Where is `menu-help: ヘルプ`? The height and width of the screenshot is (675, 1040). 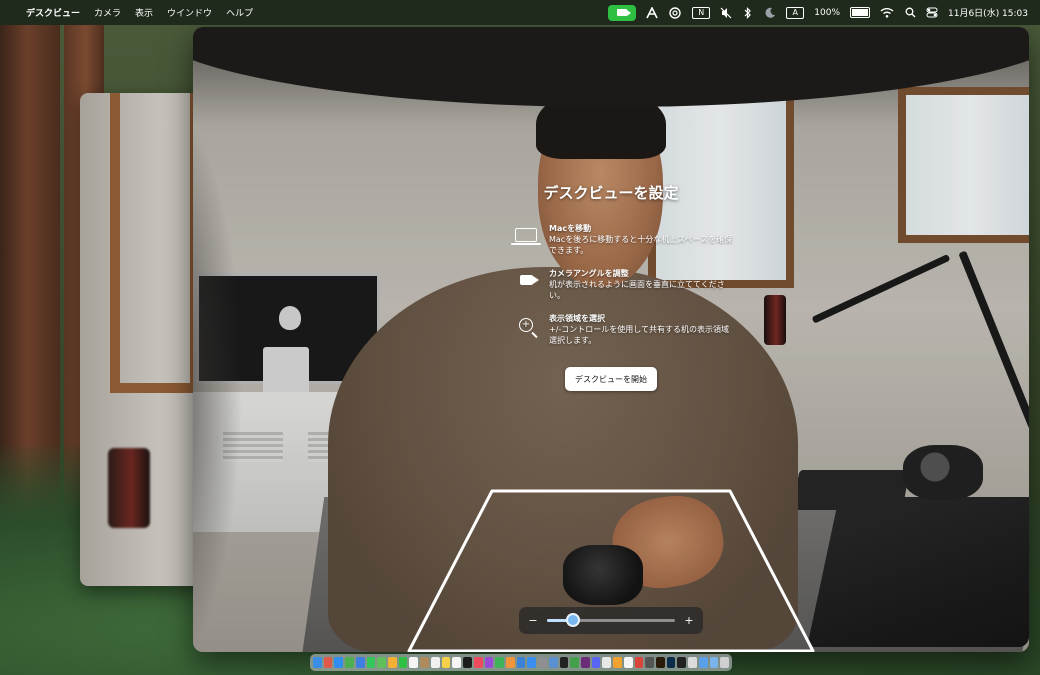
menu-help: ヘルプ is located at coordinates (239, 12).